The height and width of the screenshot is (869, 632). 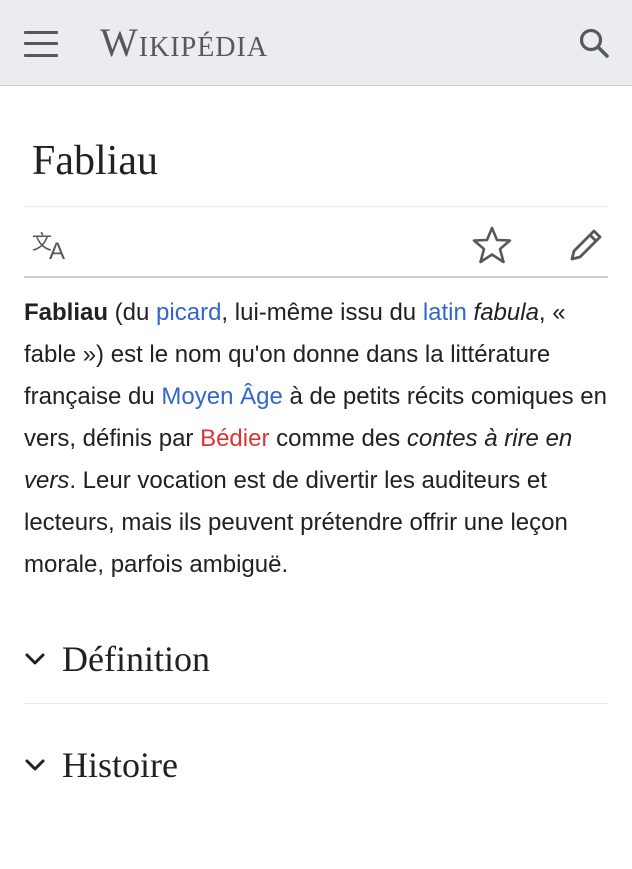 I want to click on intro-text: , lui-même issu du, so click(x=322, y=313).